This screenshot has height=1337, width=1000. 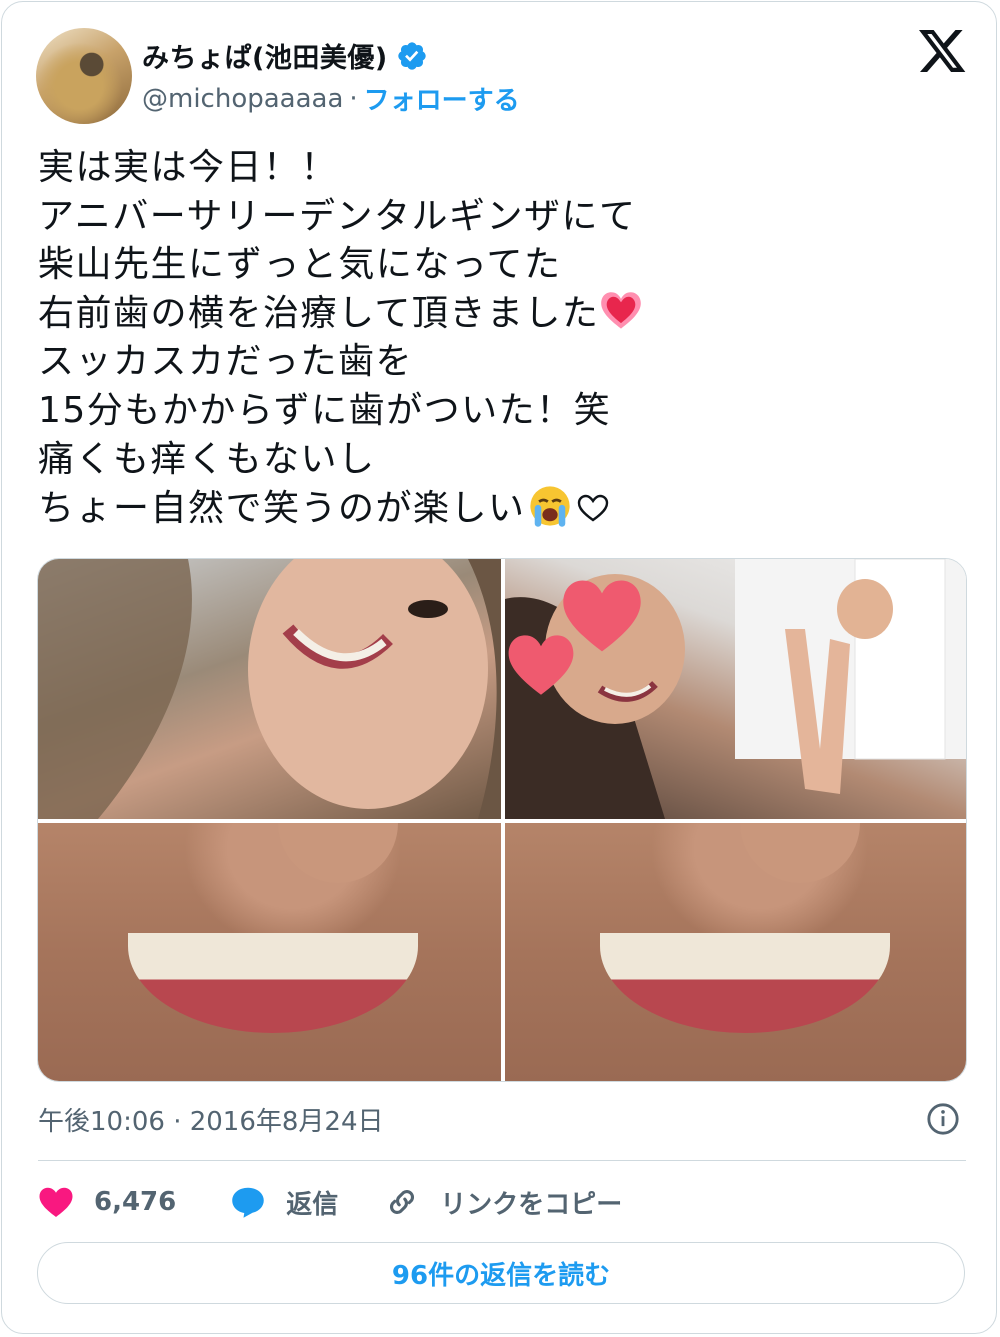 I want to click on reply-button: 返信, so click(x=284, y=1202).